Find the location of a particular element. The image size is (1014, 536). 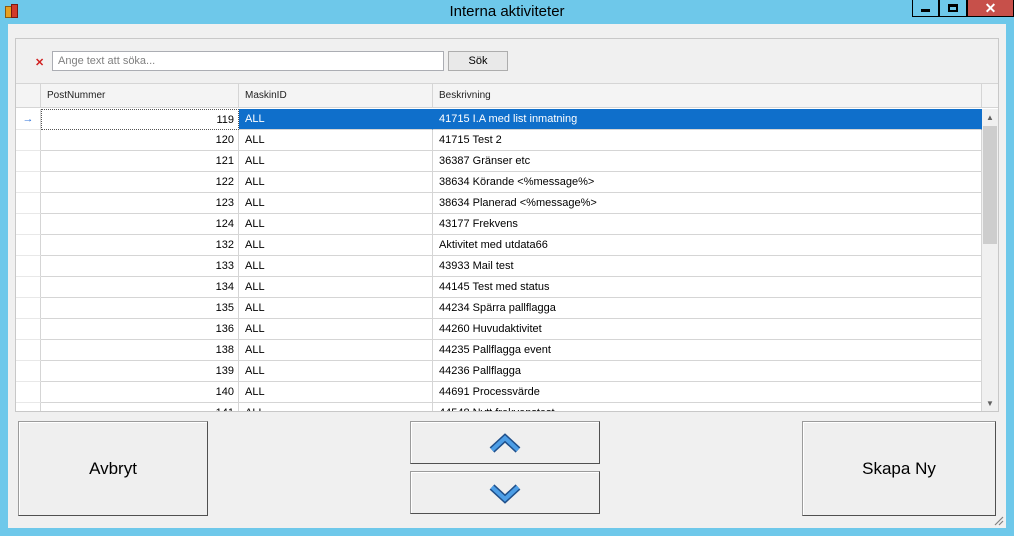

column-header-beskrivning: Beskrivning is located at coordinates (707, 96).